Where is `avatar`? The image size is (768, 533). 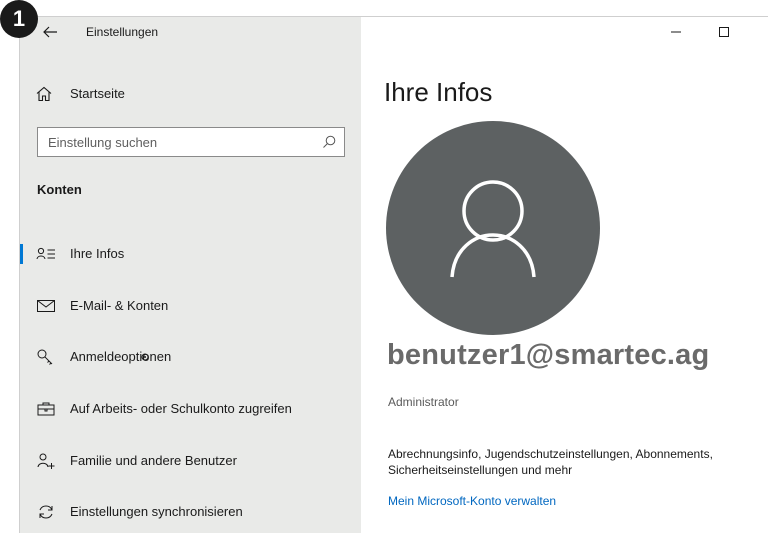 avatar is located at coordinates (493, 228).